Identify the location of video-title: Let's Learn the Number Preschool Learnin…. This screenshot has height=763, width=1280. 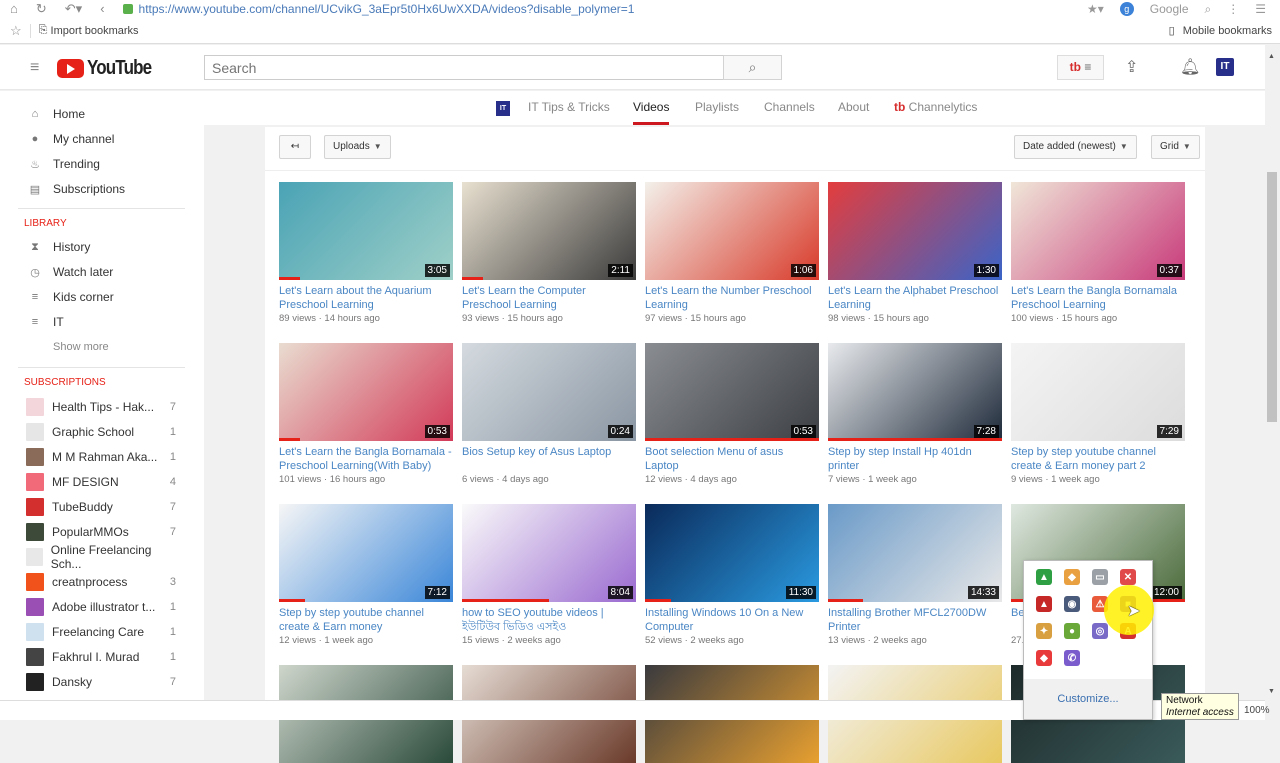
(732, 298).